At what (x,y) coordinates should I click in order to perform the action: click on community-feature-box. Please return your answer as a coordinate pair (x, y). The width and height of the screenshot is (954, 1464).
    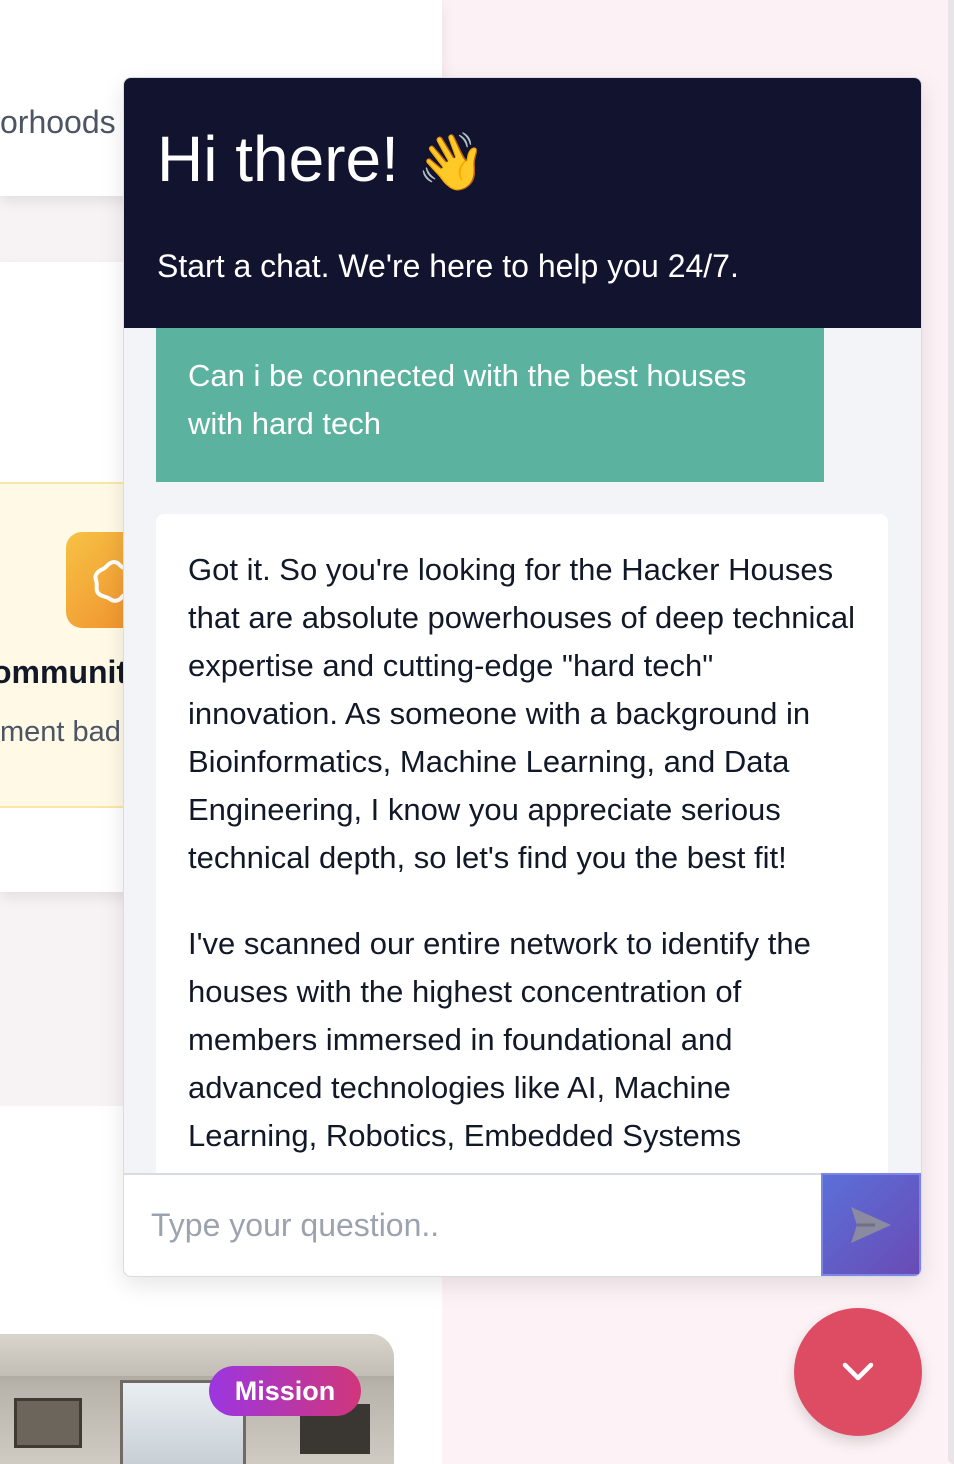
    Looking at the image, I should click on (71, 645).